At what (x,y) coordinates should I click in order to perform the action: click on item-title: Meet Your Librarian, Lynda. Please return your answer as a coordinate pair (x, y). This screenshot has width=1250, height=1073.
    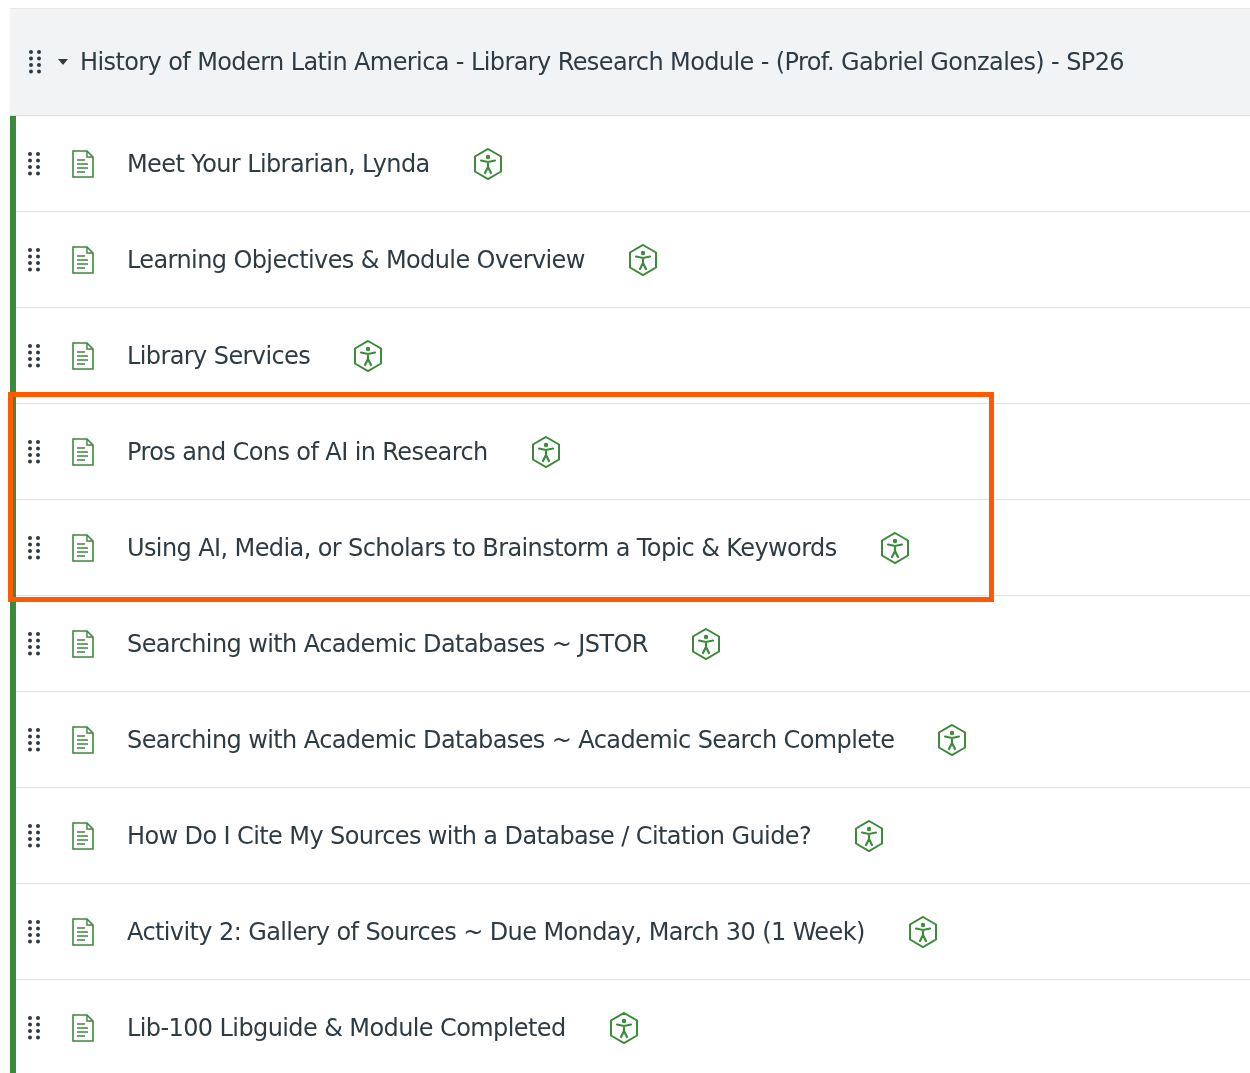
    Looking at the image, I should click on (278, 163).